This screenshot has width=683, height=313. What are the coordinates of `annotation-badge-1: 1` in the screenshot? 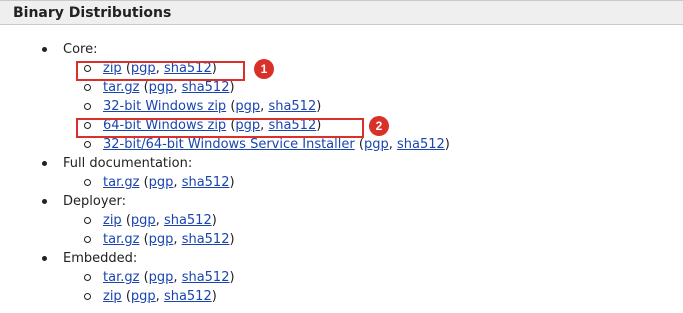 It's located at (264, 69).